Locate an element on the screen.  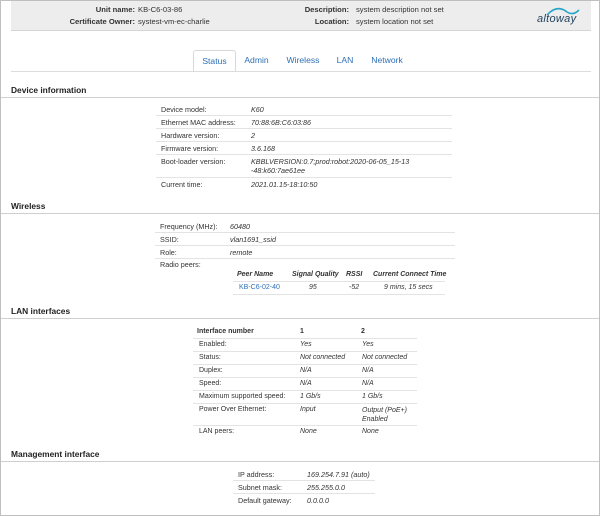
ssid-label: SSID: is located at coordinates (169, 239).